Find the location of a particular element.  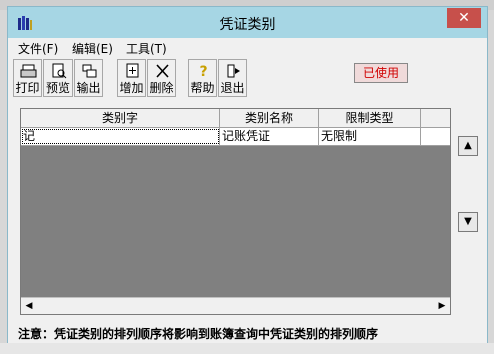

help-icon: ? is located at coordinates (203, 72).